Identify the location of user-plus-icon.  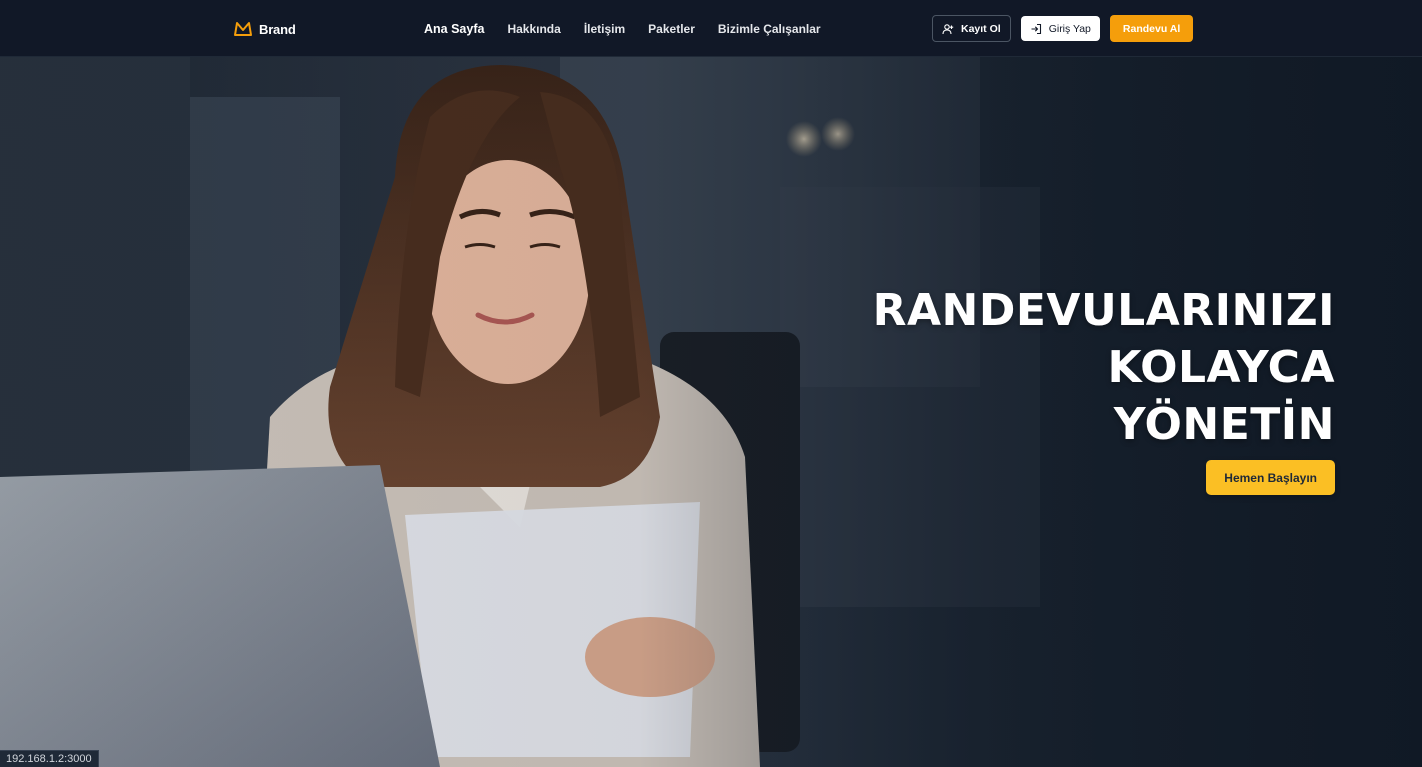
(948, 28).